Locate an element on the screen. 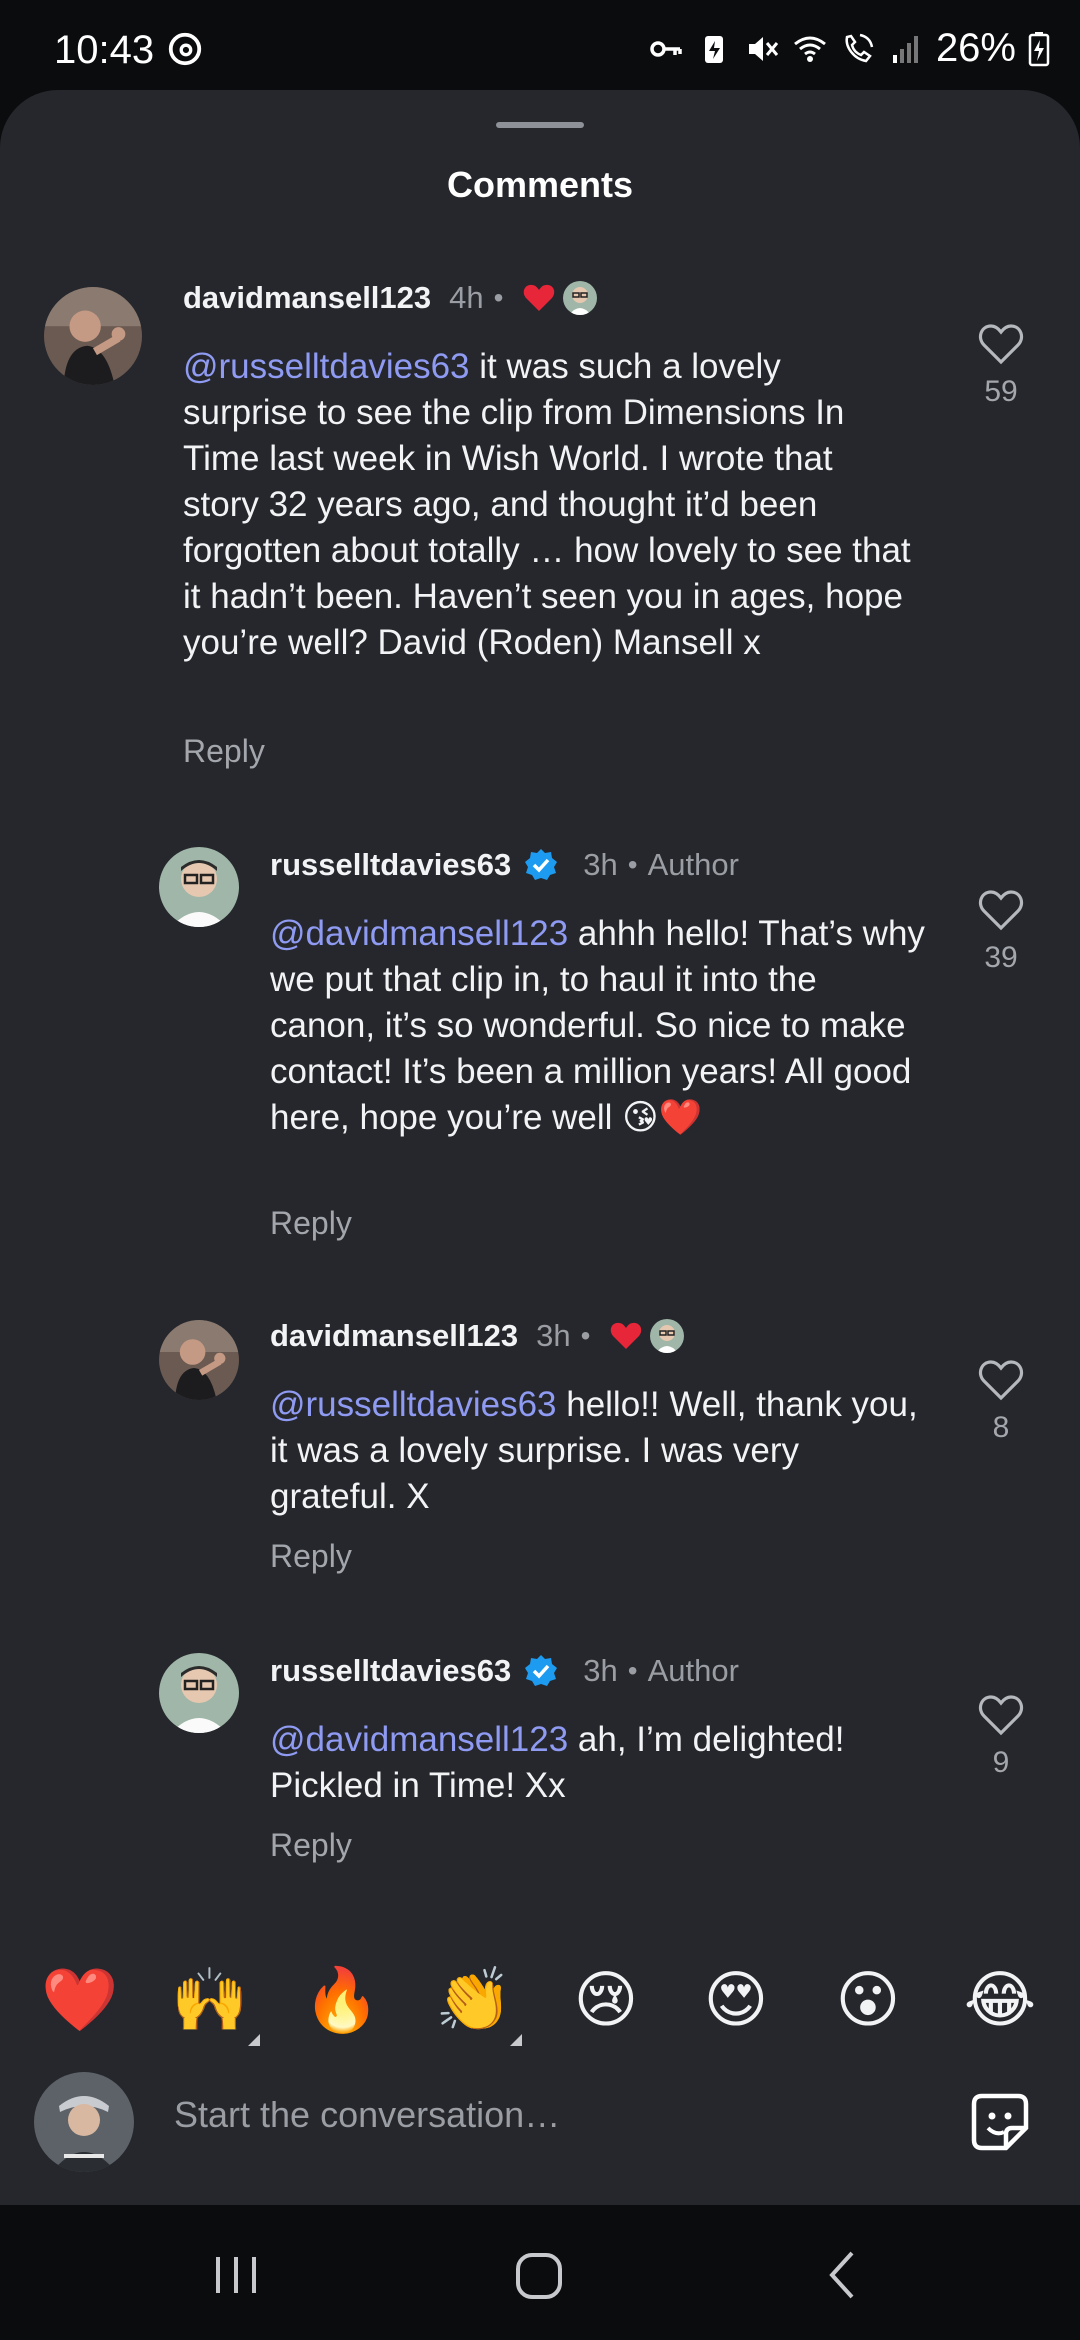 This screenshot has height=2340, width=1080. battery-icon is located at coordinates (1039, 48).